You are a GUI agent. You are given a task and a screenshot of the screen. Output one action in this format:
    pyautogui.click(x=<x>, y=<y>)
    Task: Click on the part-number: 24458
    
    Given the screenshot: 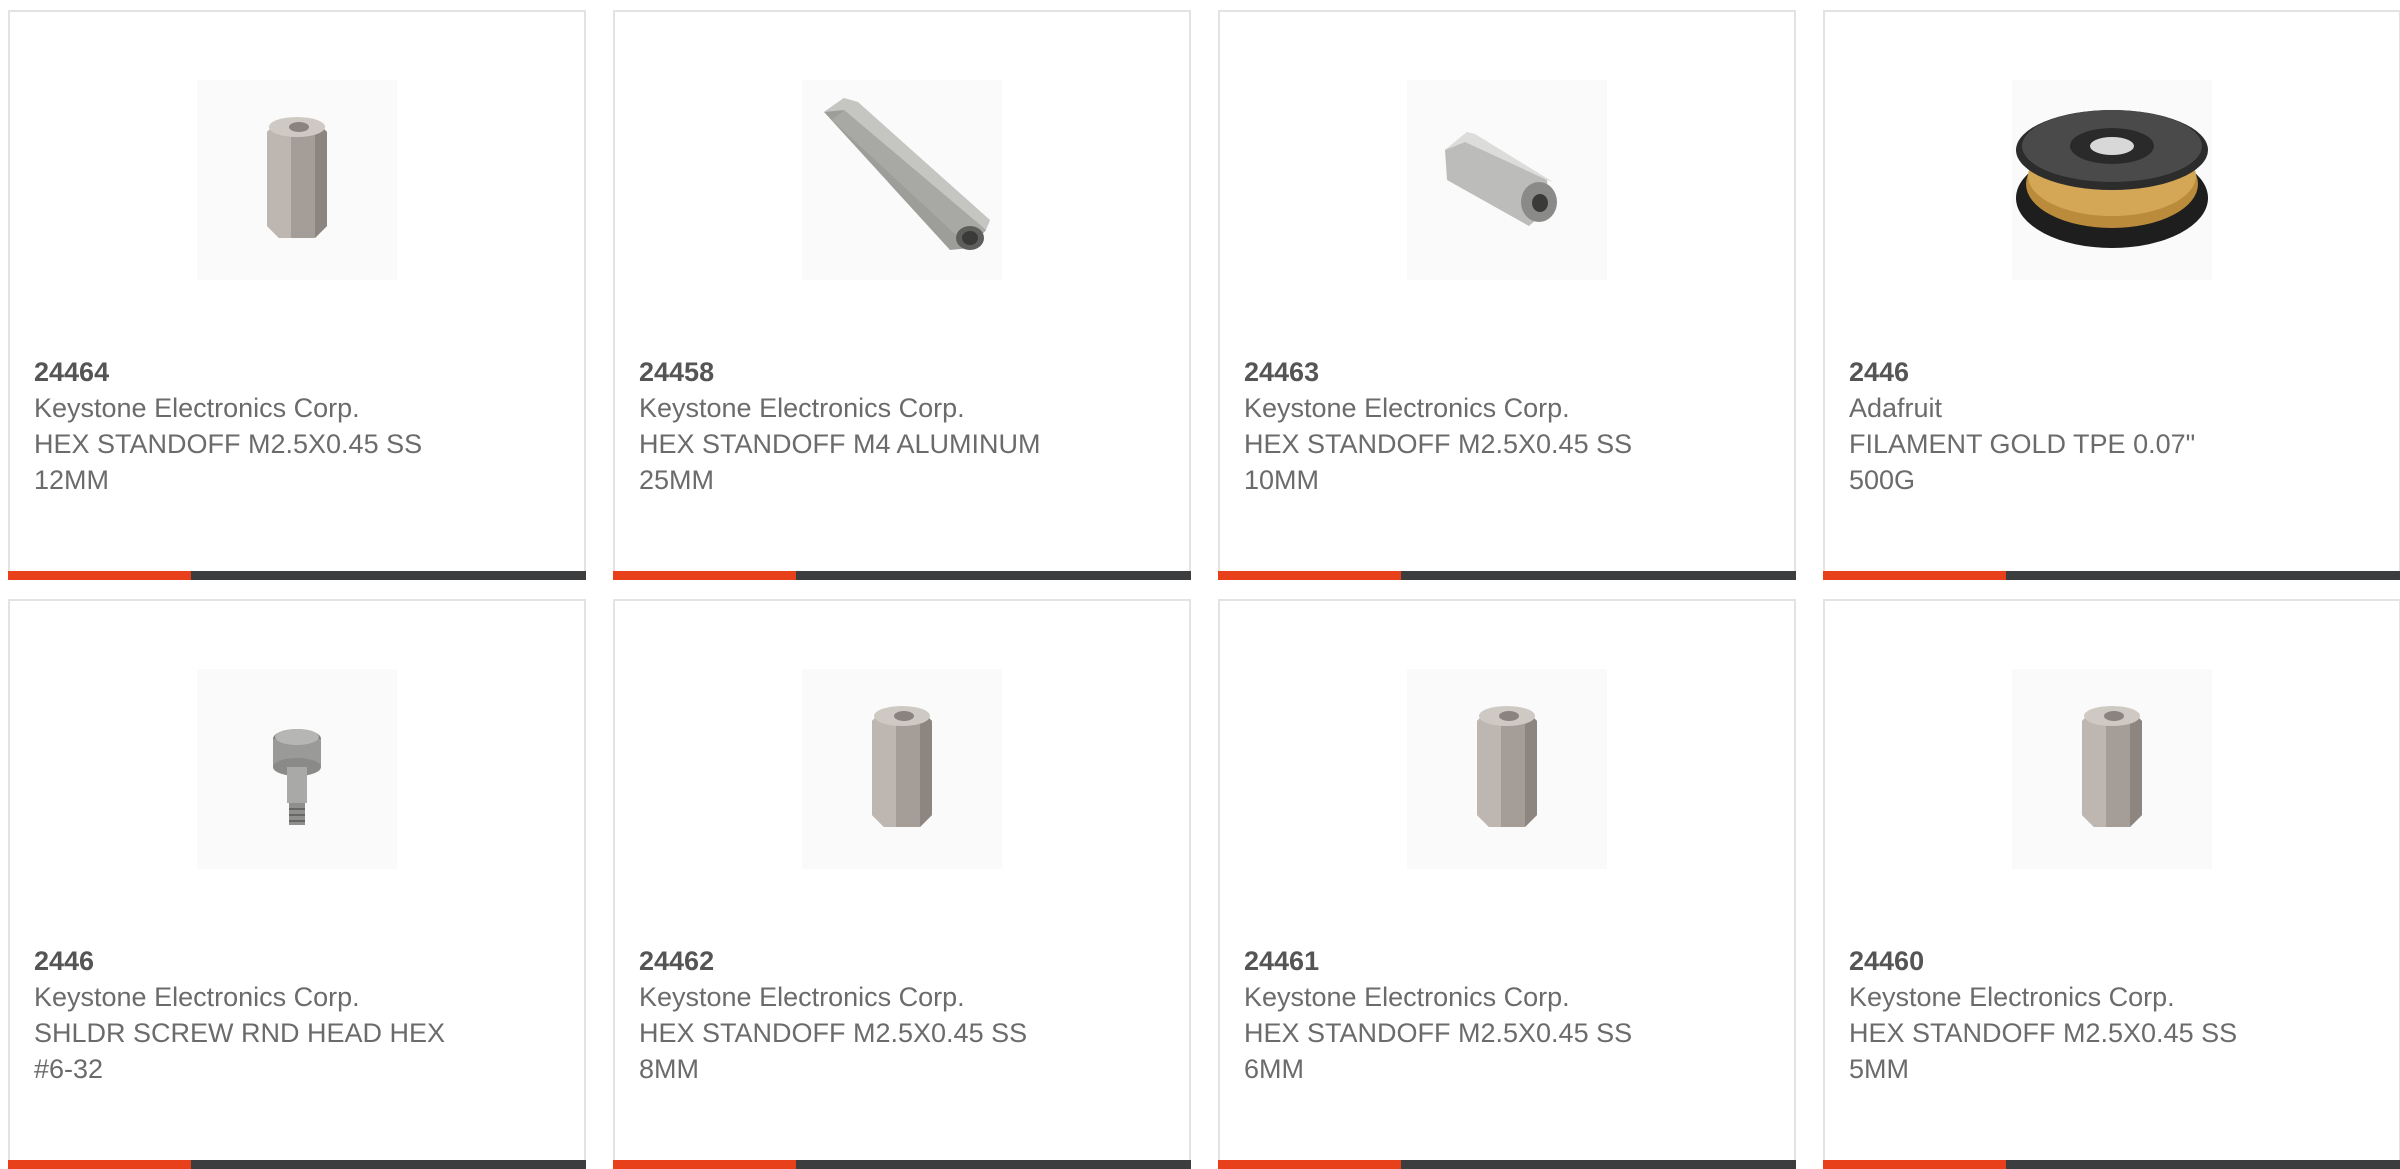 What is the action you would take?
    pyautogui.click(x=904, y=372)
    